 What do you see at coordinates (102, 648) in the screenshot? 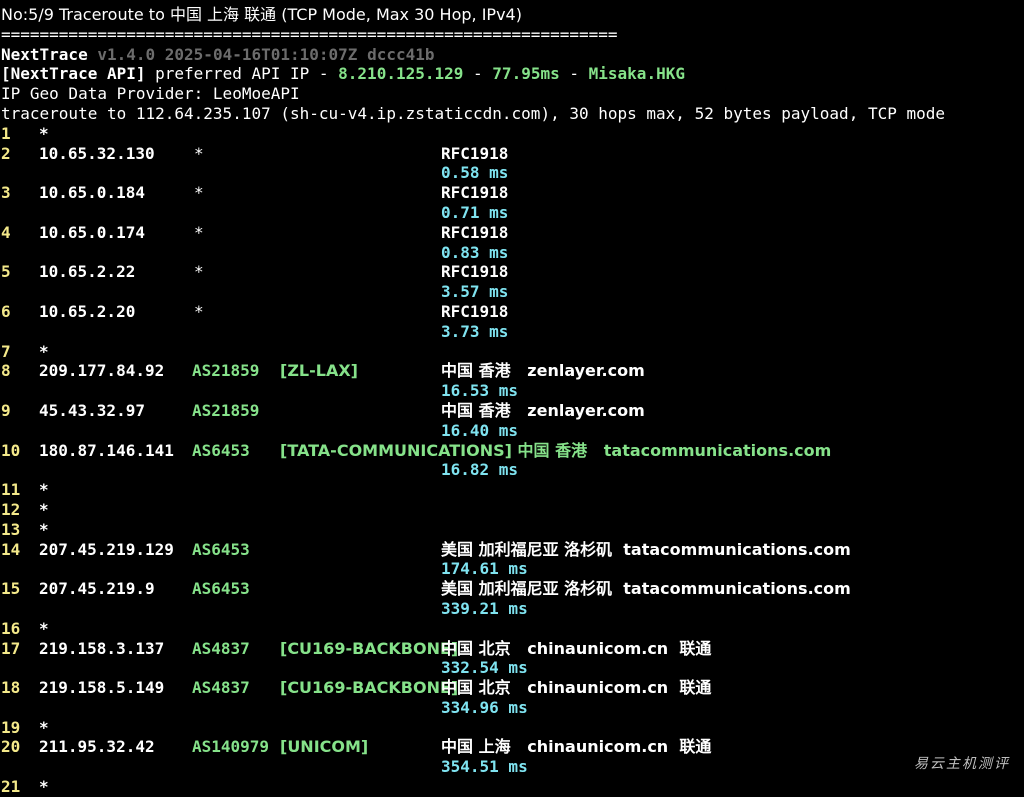
I see `hop-ip: 219.158.3.137` at bounding box center [102, 648].